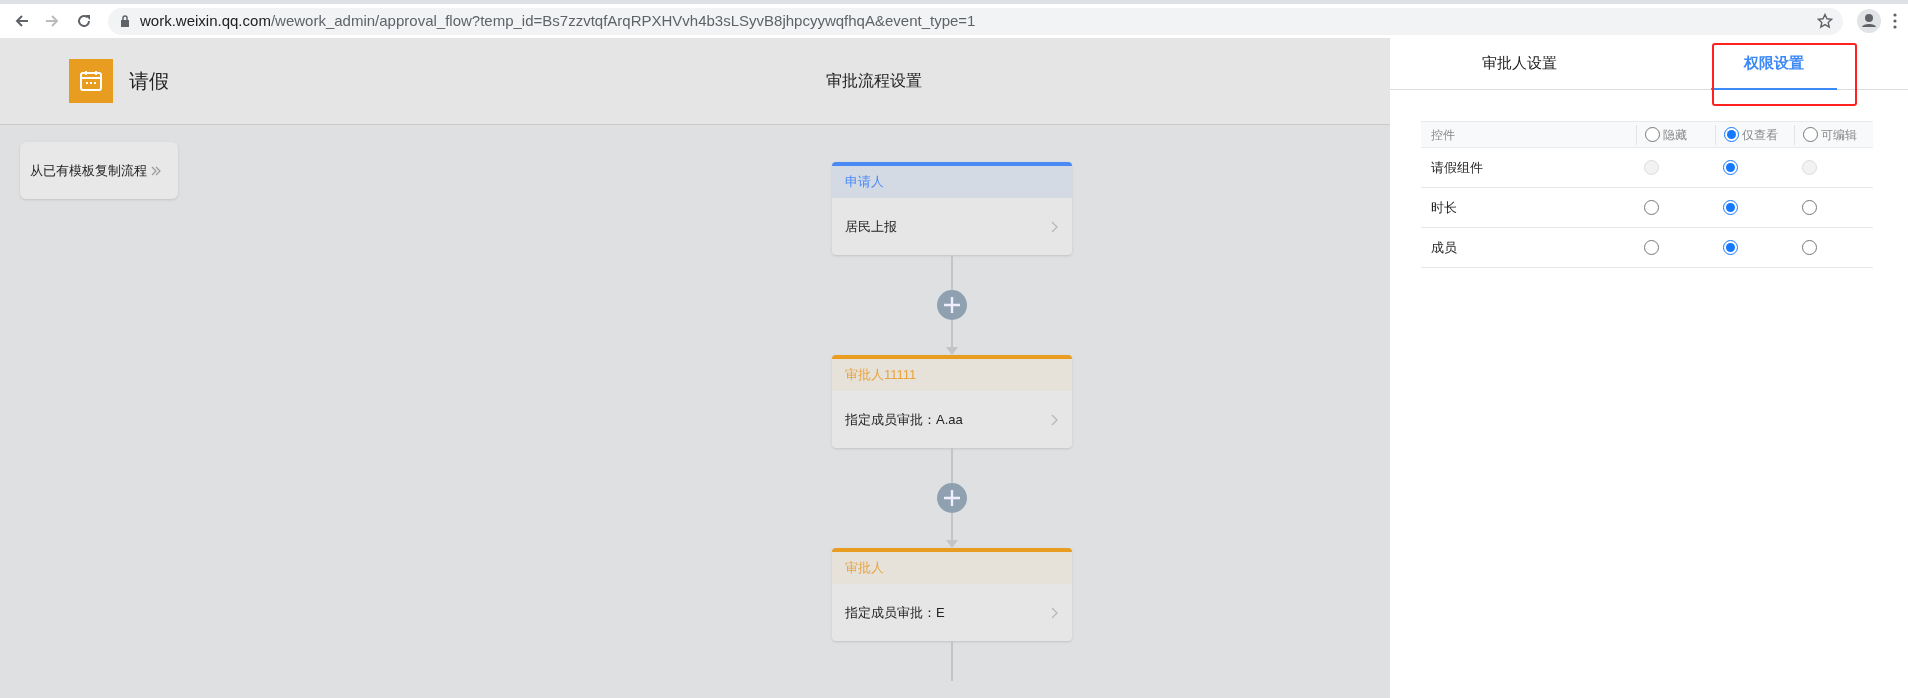 The width and height of the screenshot is (1908, 698). What do you see at coordinates (1833, 134) in the screenshot?
I see `column-radio-option: 可编辑` at bounding box center [1833, 134].